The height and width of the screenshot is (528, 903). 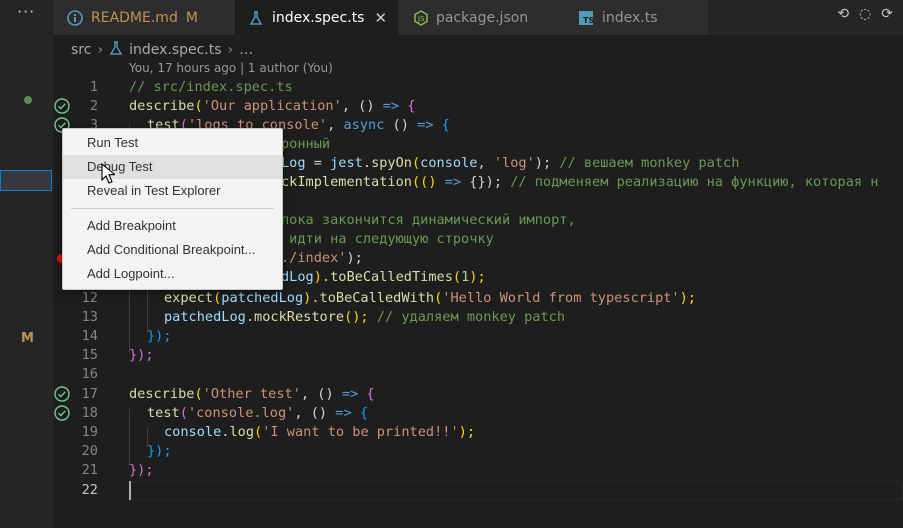 What do you see at coordinates (322, 258) in the screenshot?
I see `code-line: ./index');` at bounding box center [322, 258].